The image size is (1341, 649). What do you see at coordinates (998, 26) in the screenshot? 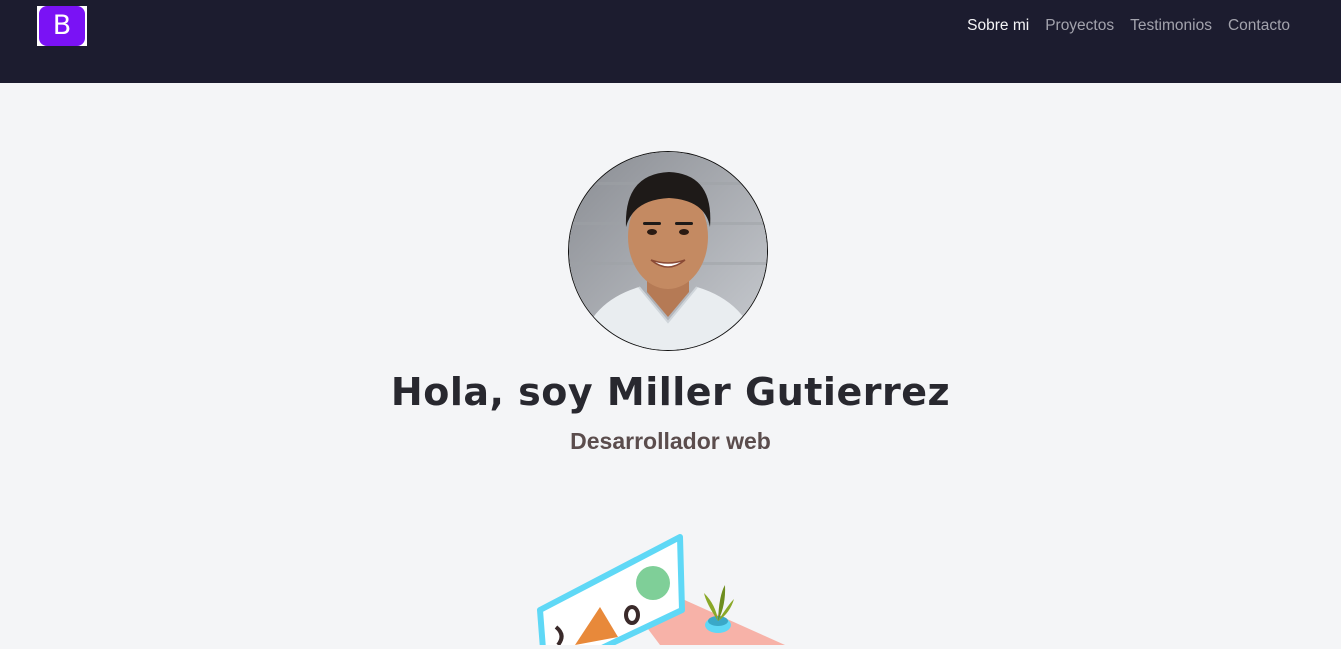
I see `nav-link-sobre-mi: Sobre mi` at bounding box center [998, 26].